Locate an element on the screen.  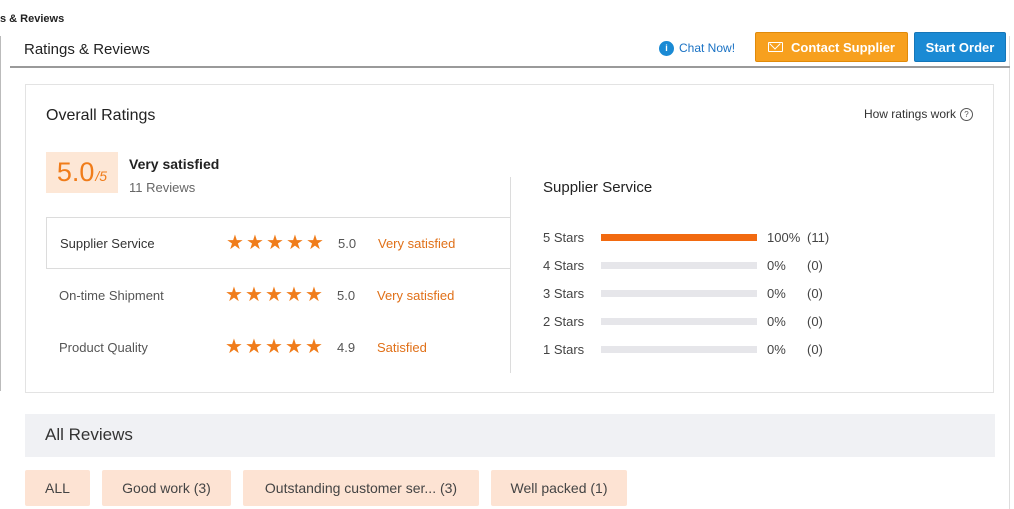
breadcrumb: s & Reviews is located at coordinates (32, 19).